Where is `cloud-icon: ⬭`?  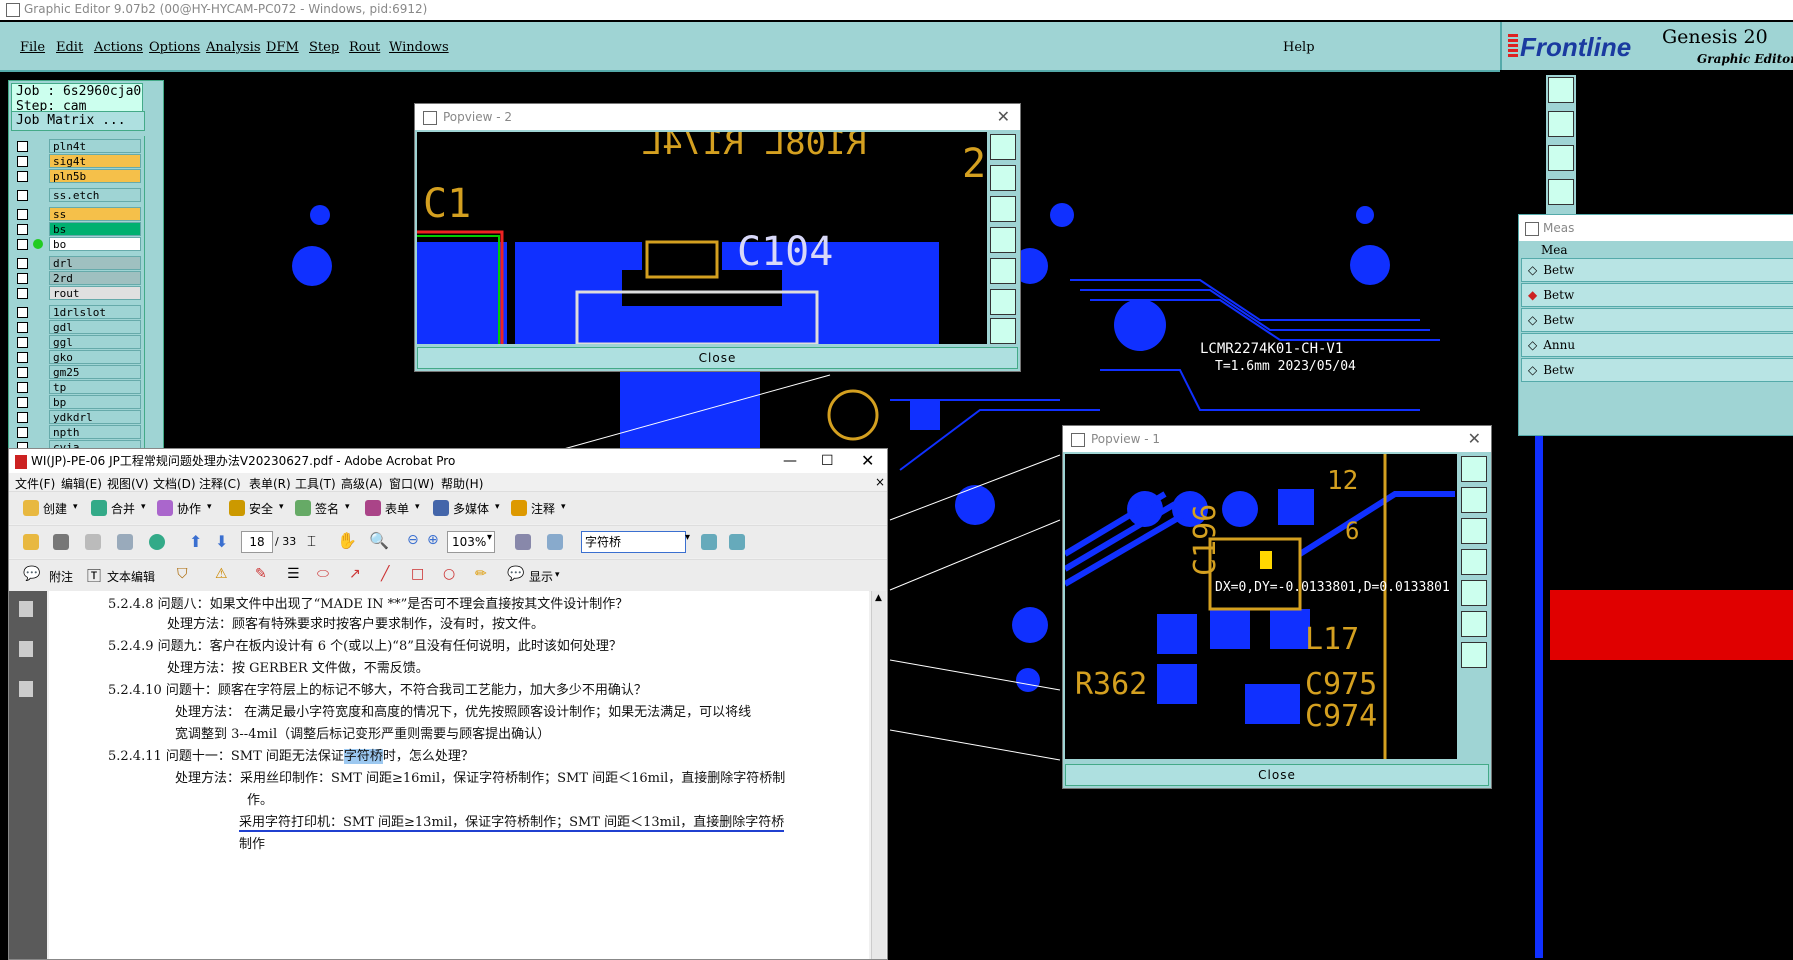 cloud-icon: ⬭ is located at coordinates (323, 574).